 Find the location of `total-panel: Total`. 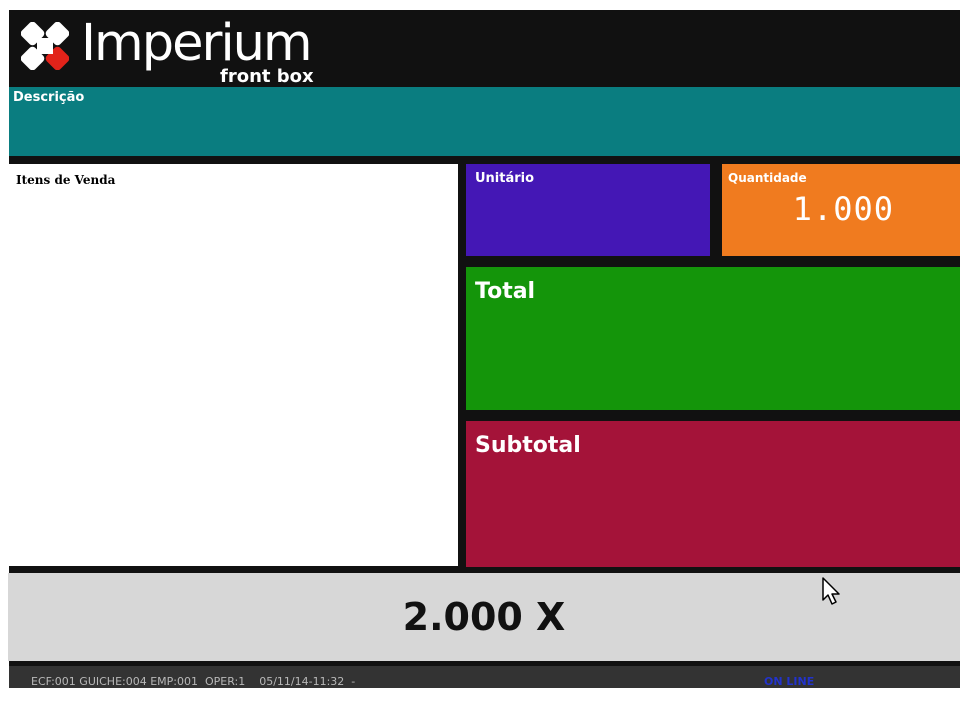

total-panel: Total is located at coordinates (713, 338).